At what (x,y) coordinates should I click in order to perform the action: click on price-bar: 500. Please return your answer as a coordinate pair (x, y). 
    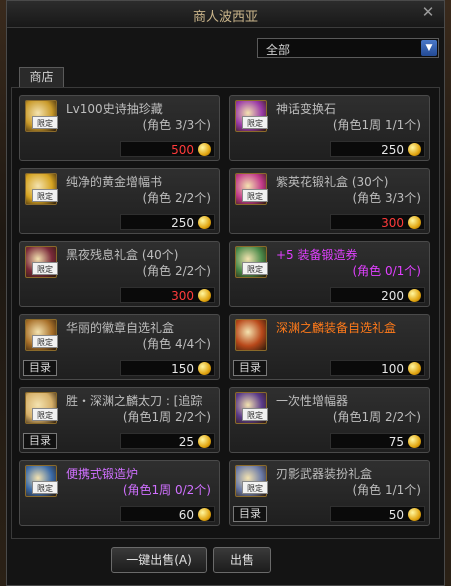
    Looking at the image, I should click on (167, 149).